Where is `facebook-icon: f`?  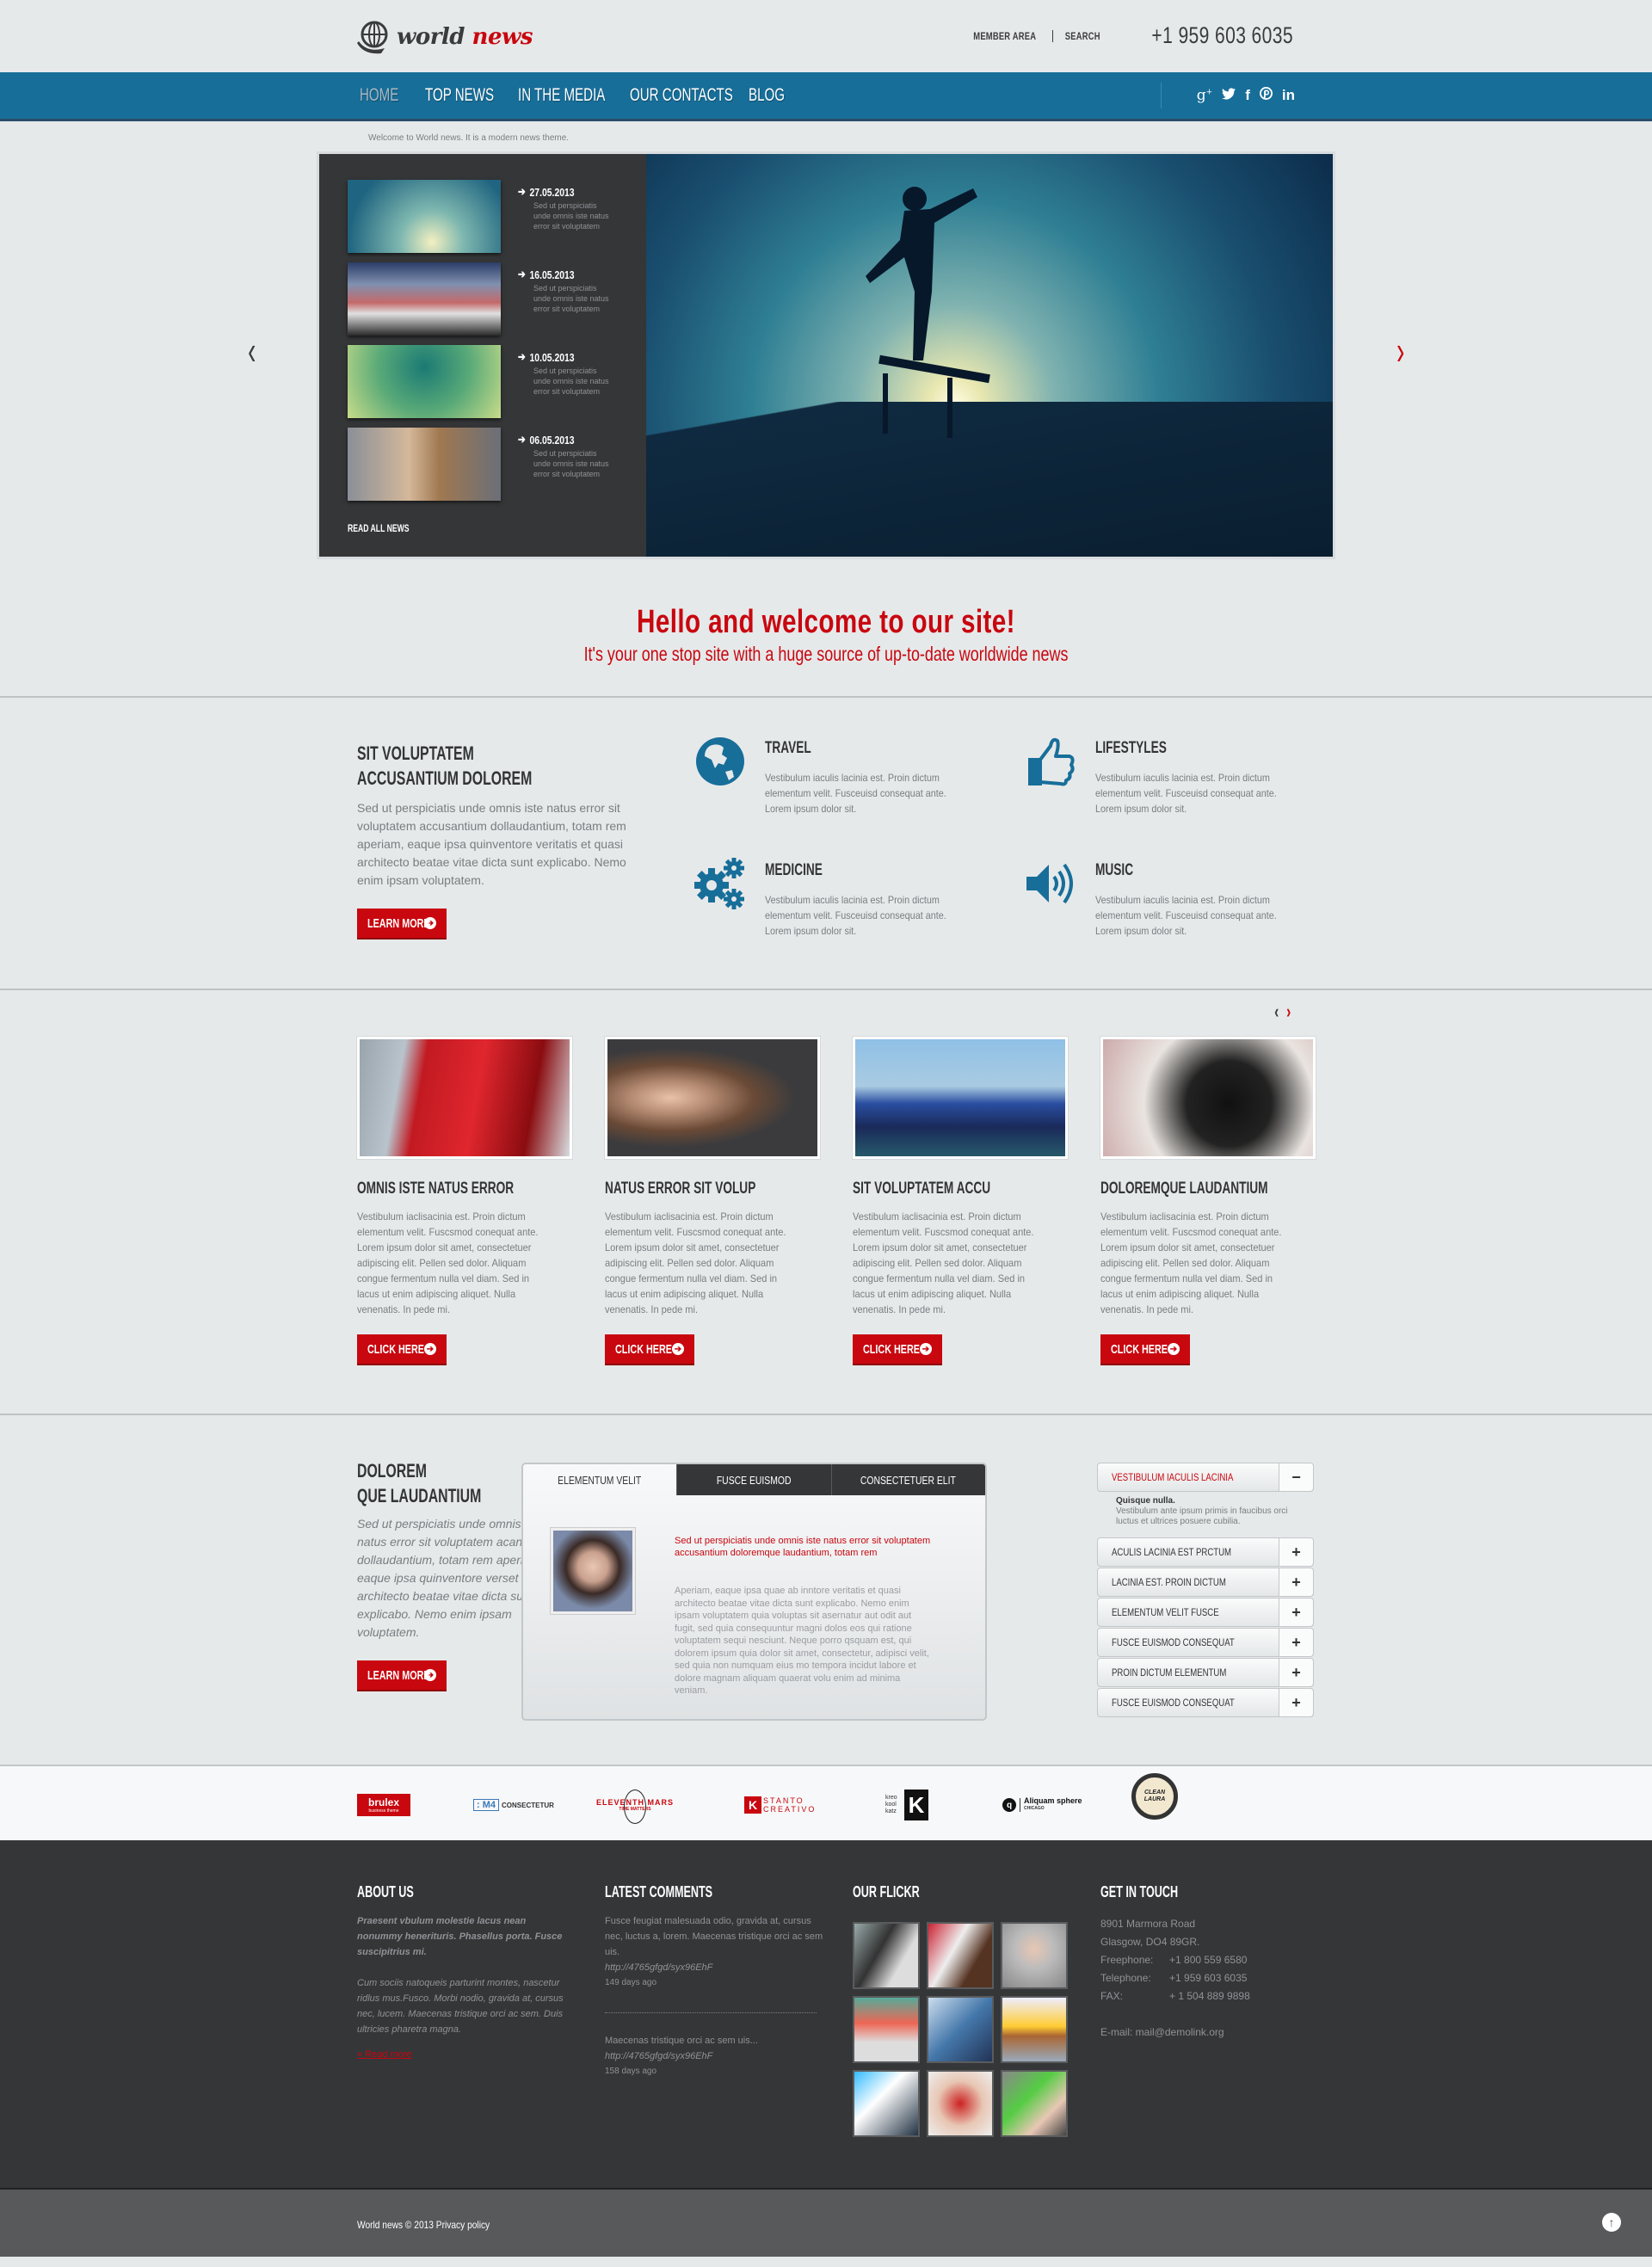 facebook-icon: f is located at coordinates (1247, 95).